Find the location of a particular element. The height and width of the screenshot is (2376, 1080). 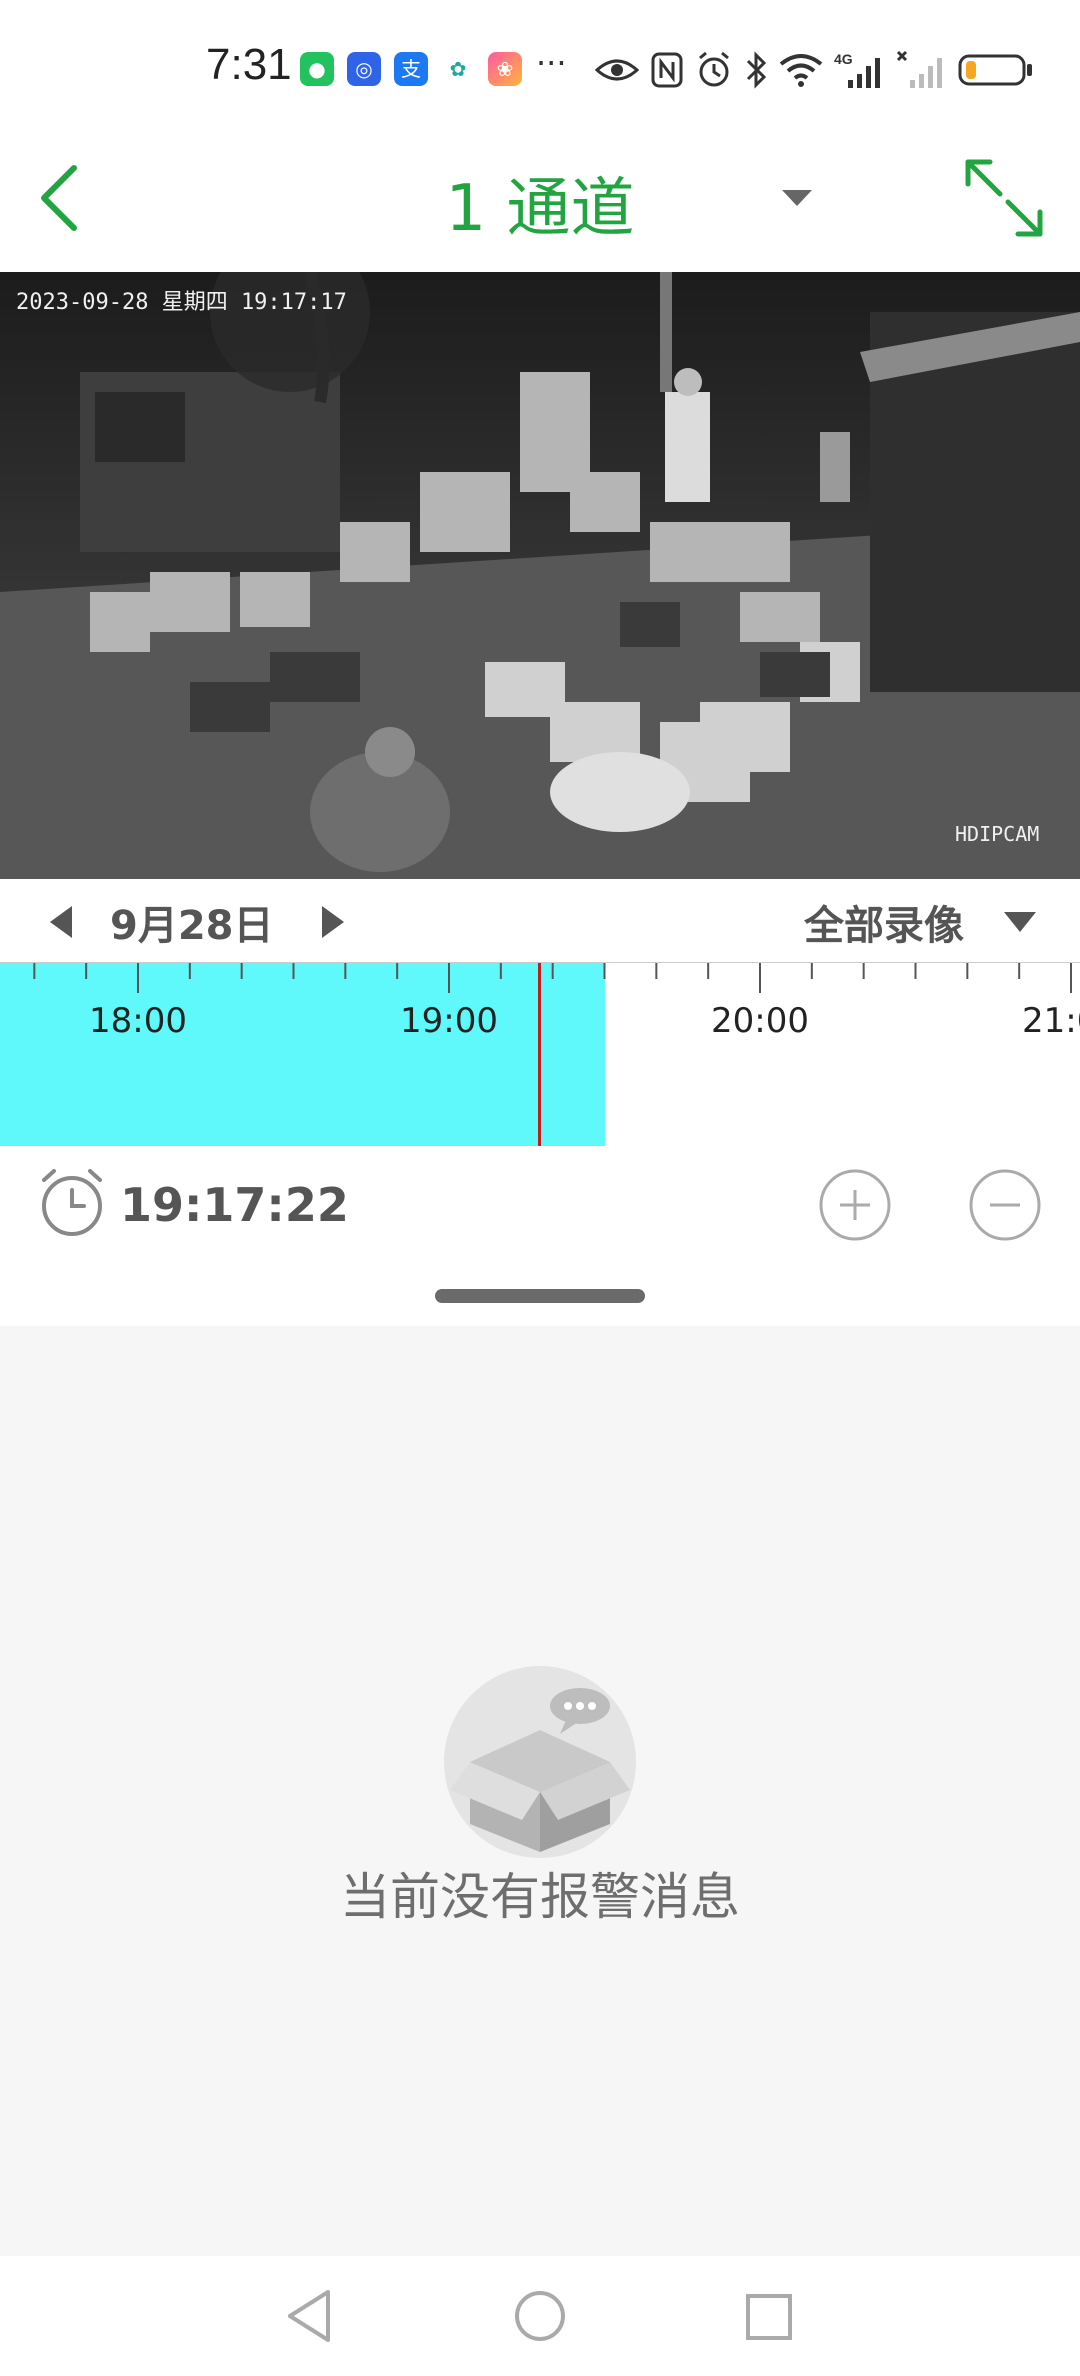

date-label: 9月28日 is located at coordinates (192, 922).